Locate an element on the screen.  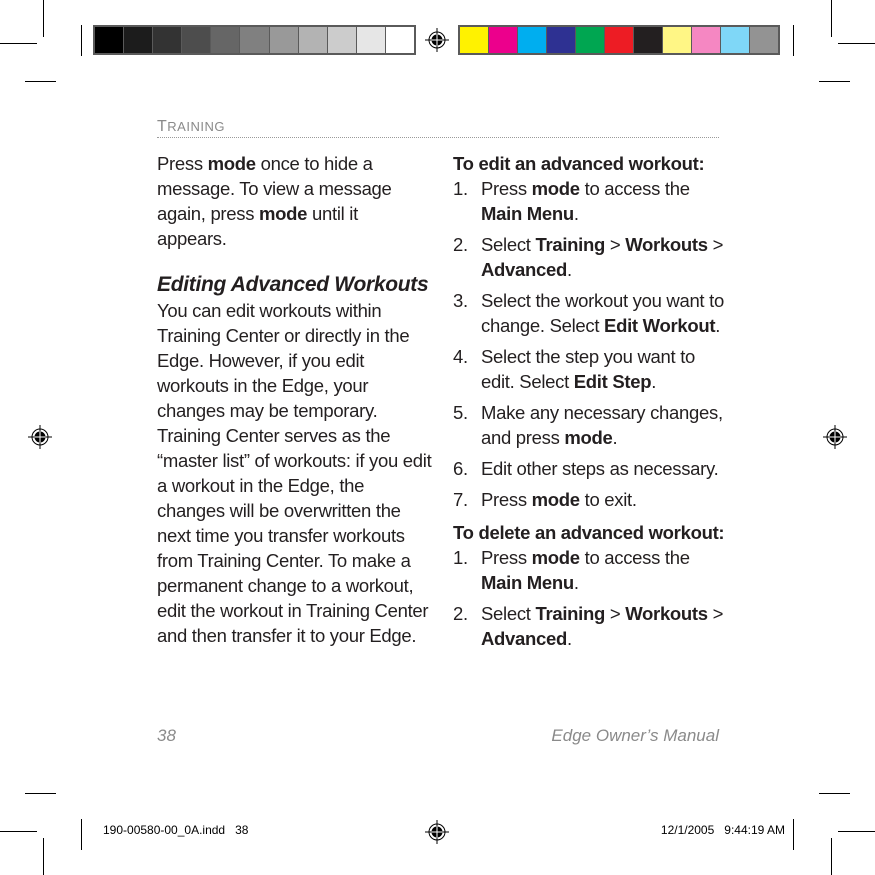
procedure-step: 7. Press mode to exit. is located at coordinates (590, 499).